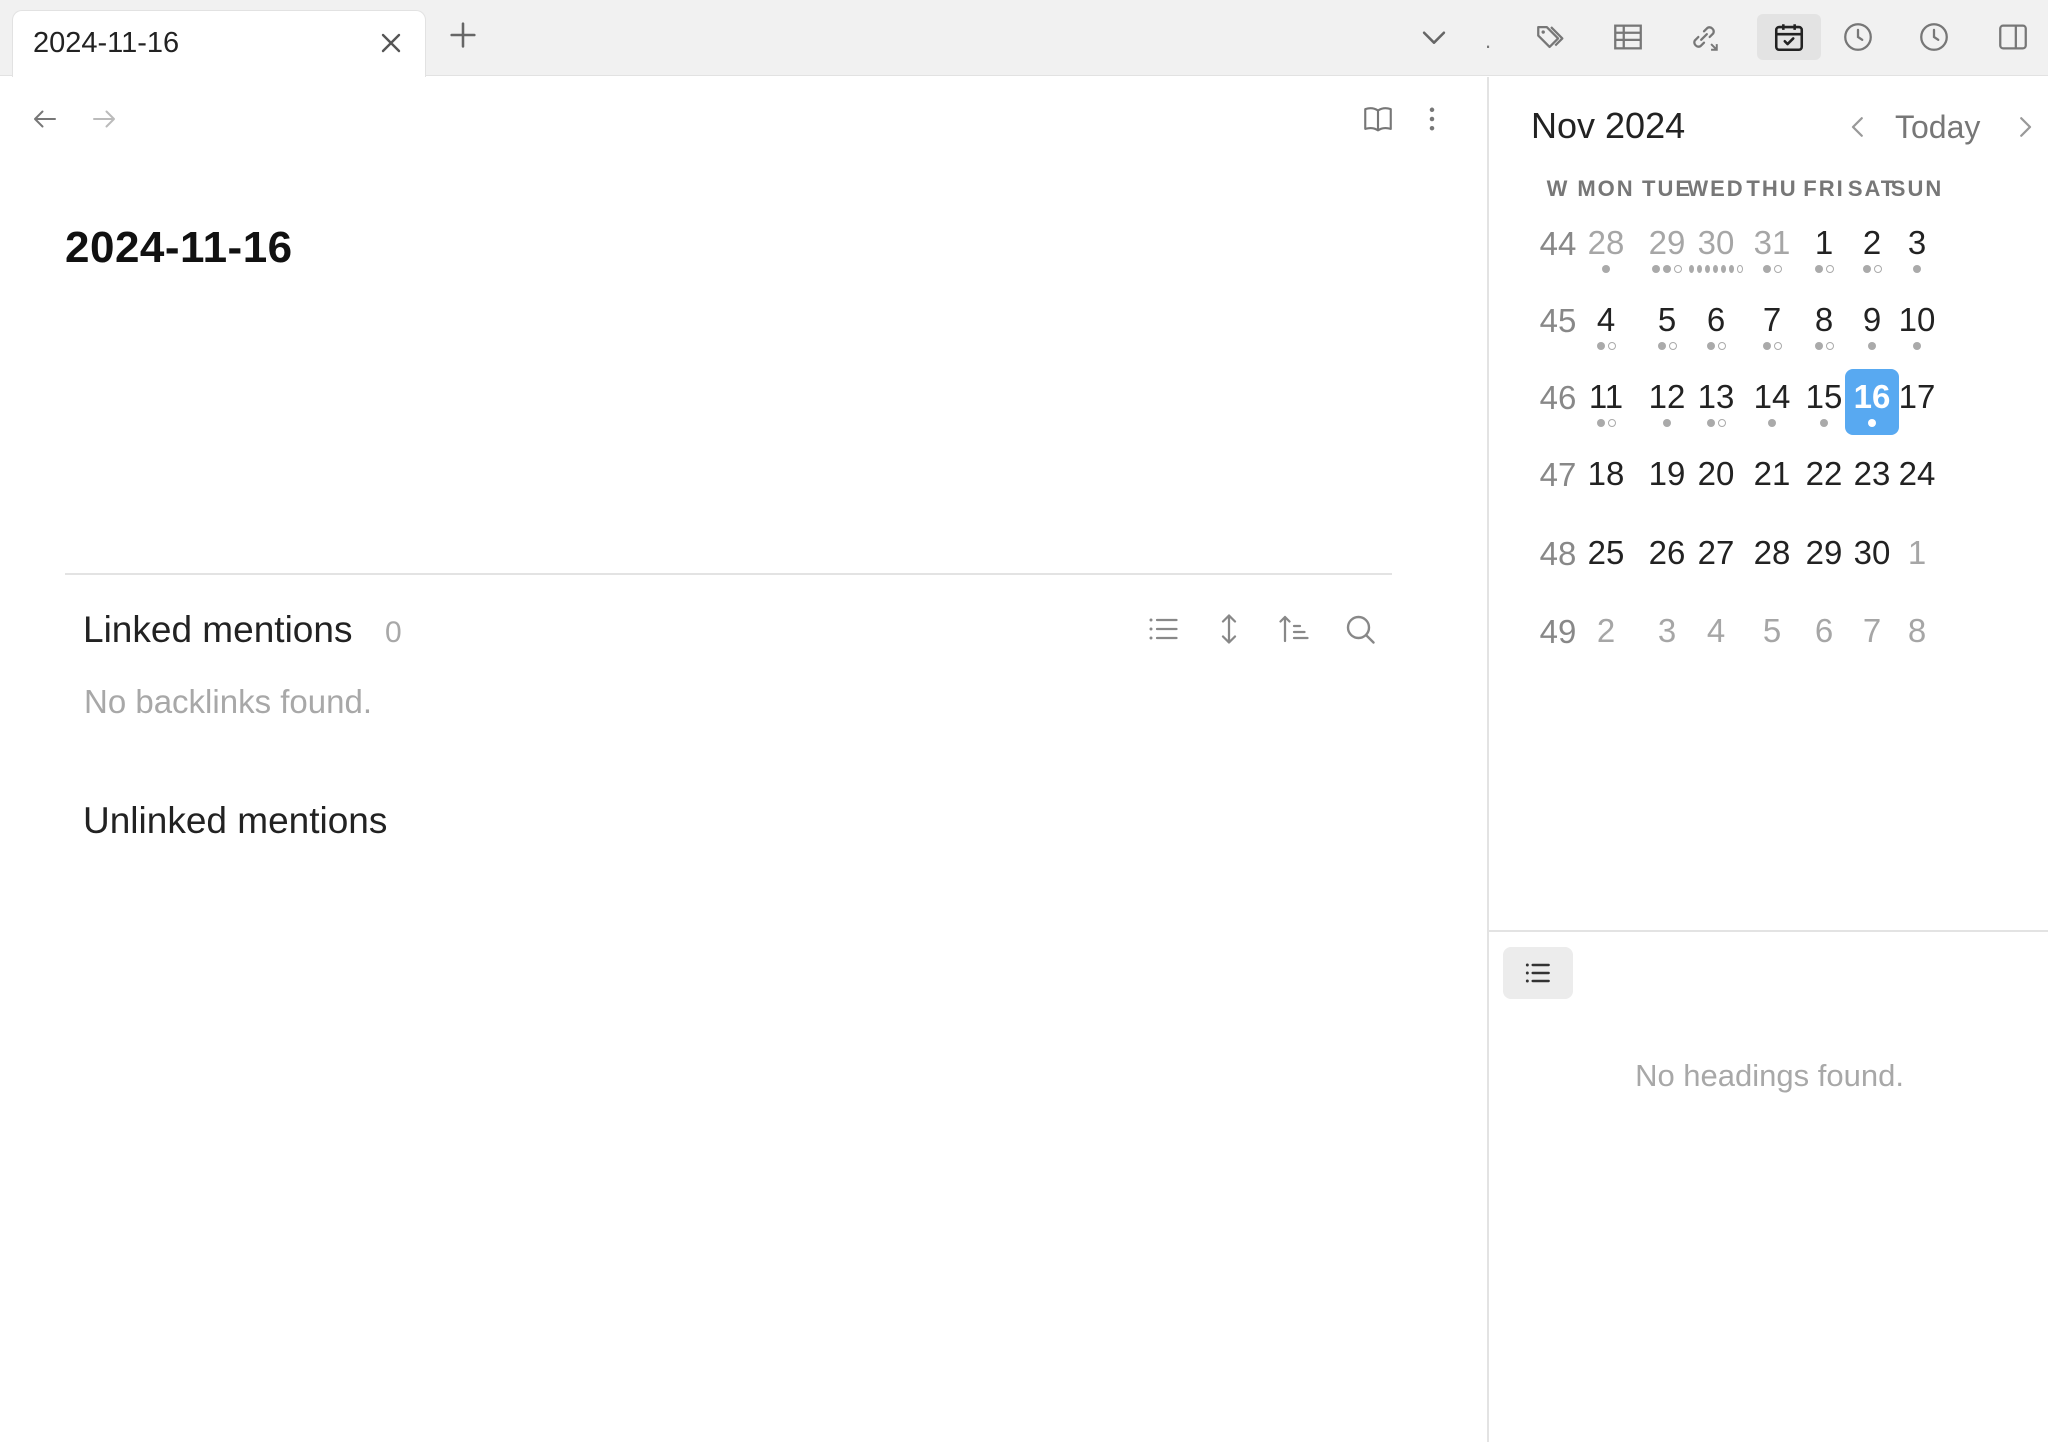  Describe the element at coordinates (1824, 552) in the screenshot. I see `calendar-day-number: 29` at that location.